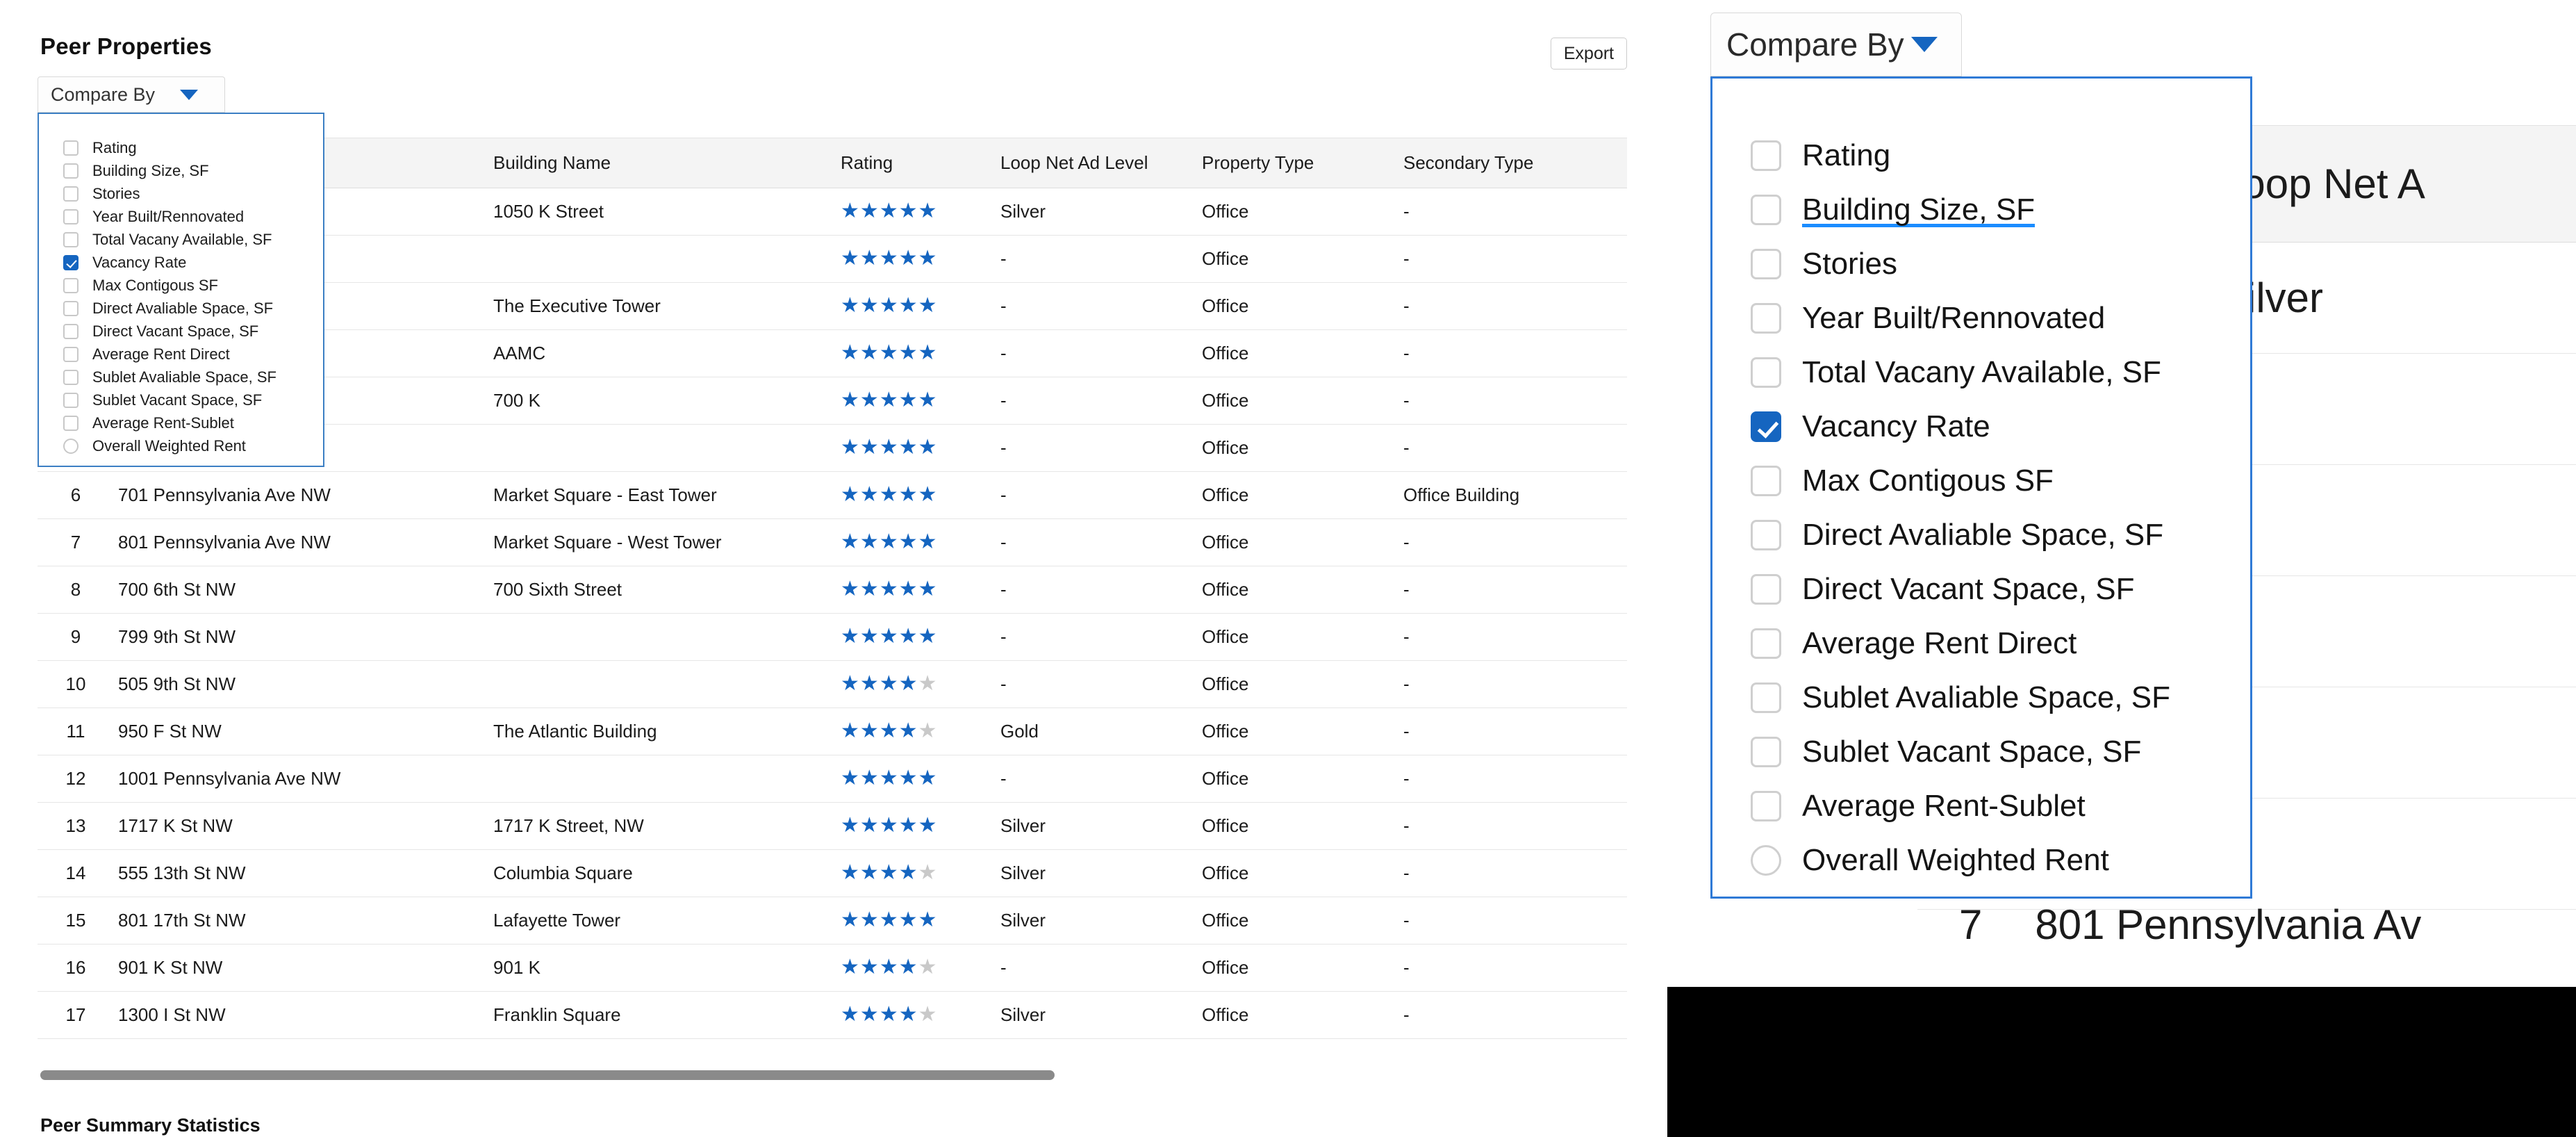 The image size is (2576, 1137). I want to click on cell-address: 505 9th St NW, so click(302, 684).